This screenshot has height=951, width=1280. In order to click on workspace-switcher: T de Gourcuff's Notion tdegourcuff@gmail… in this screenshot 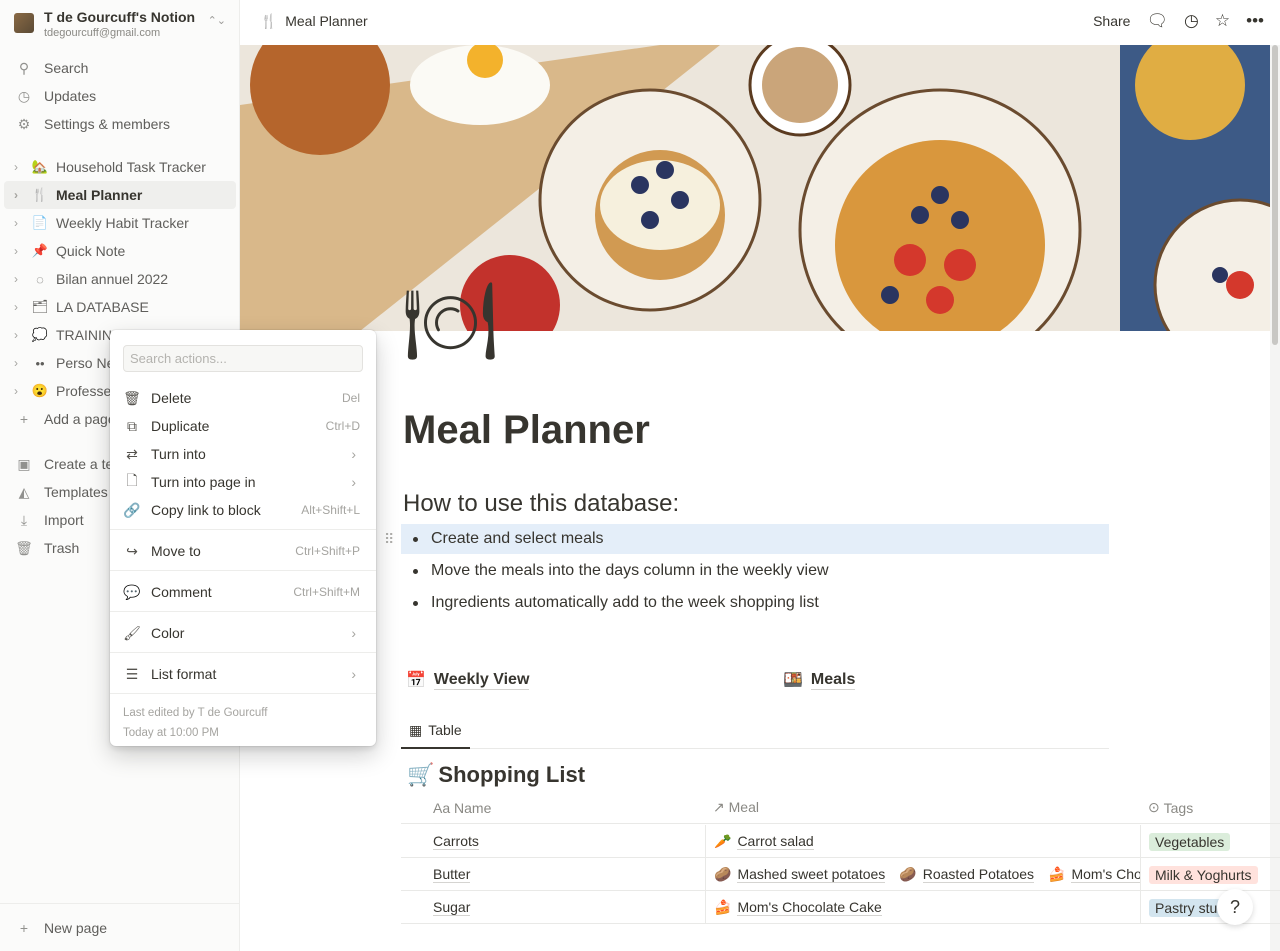, I will do `click(124, 26)`.